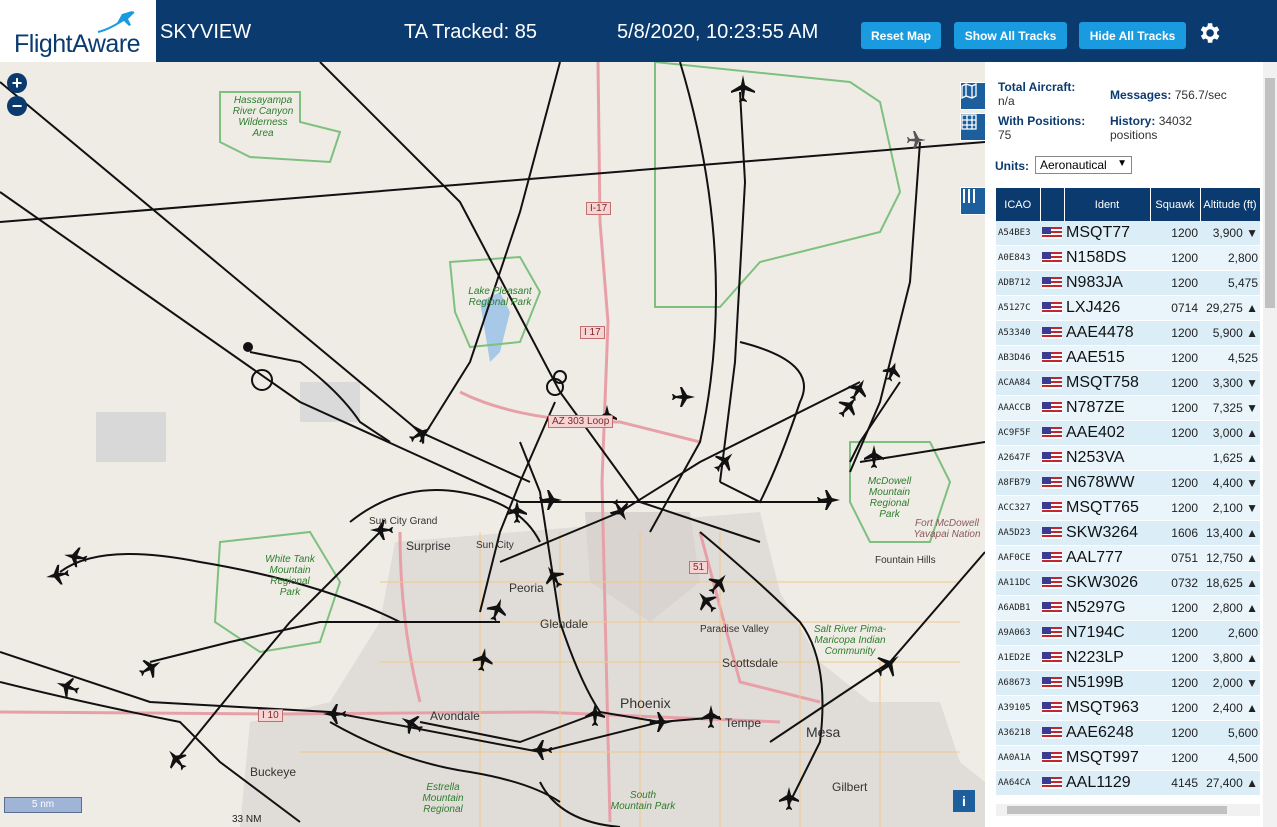  What do you see at coordinates (1107, 508) in the screenshot?
I see `ident-cell: MSQT765` at bounding box center [1107, 508].